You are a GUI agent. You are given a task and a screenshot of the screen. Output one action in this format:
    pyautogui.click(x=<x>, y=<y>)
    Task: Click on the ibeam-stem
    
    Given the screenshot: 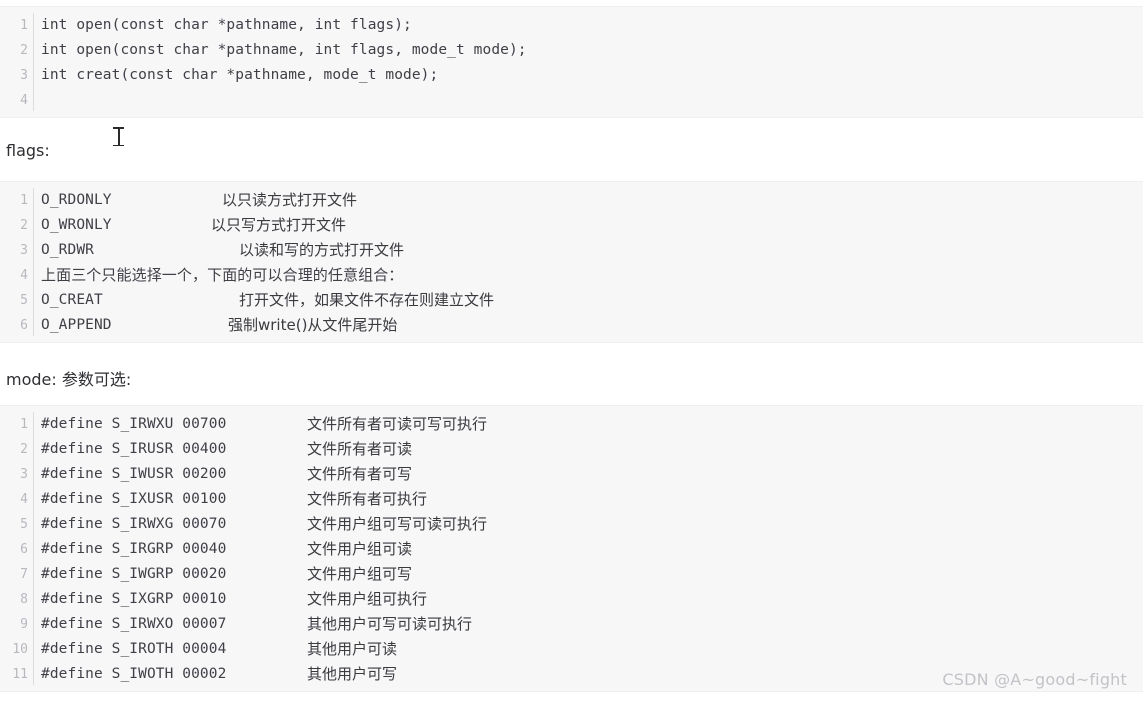 What is the action you would take?
    pyautogui.click(x=119, y=136)
    